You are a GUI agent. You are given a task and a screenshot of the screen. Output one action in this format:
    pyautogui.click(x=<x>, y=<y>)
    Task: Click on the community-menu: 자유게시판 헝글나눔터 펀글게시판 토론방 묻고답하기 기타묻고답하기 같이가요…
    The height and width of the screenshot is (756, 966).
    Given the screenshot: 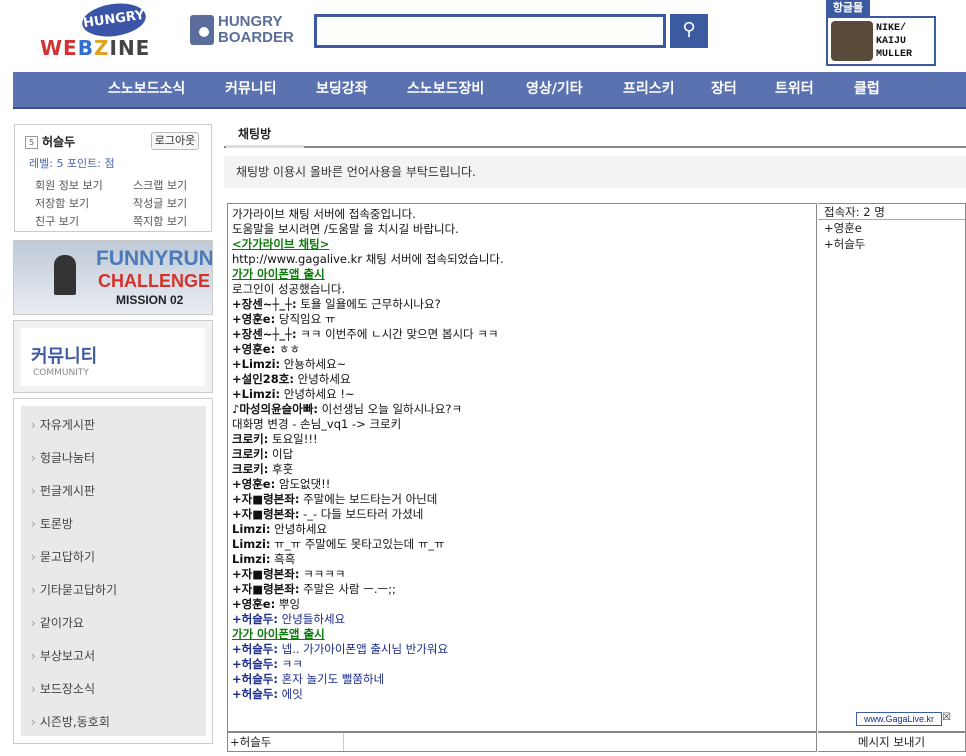 What is the action you would take?
    pyautogui.click(x=113, y=571)
    